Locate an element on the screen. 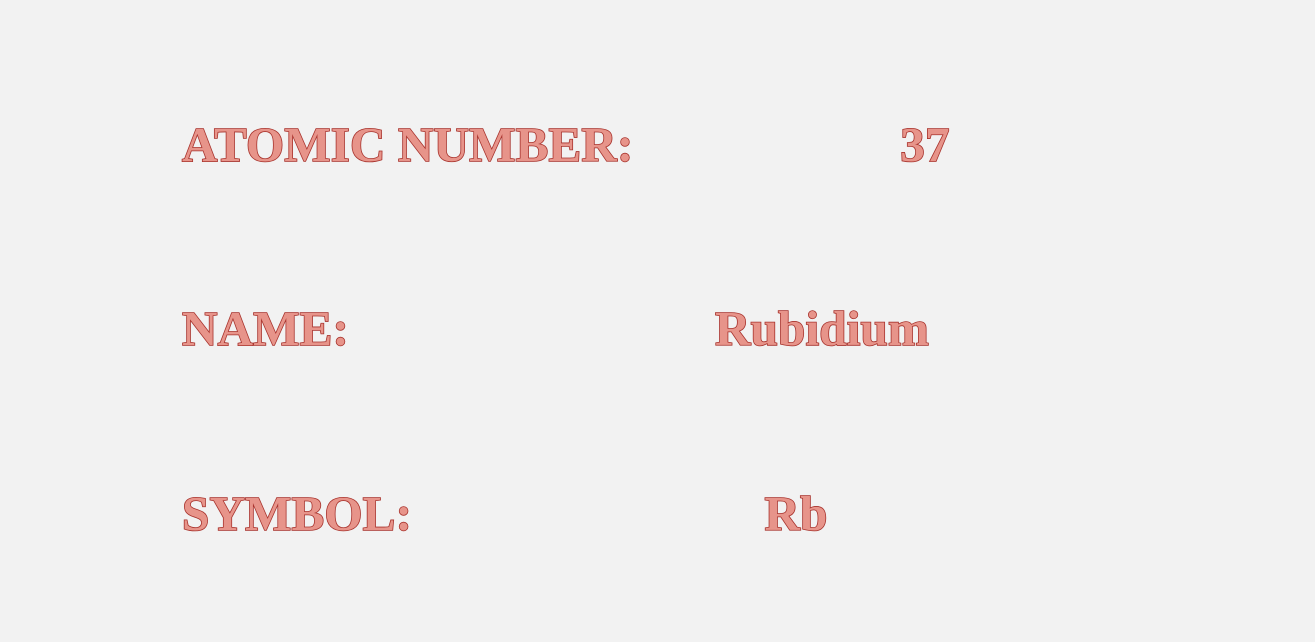 This screenshot has height=642, width=1315. atomic-number-label: ATOMIC NUMBER: is located at coordinates (407, 144).